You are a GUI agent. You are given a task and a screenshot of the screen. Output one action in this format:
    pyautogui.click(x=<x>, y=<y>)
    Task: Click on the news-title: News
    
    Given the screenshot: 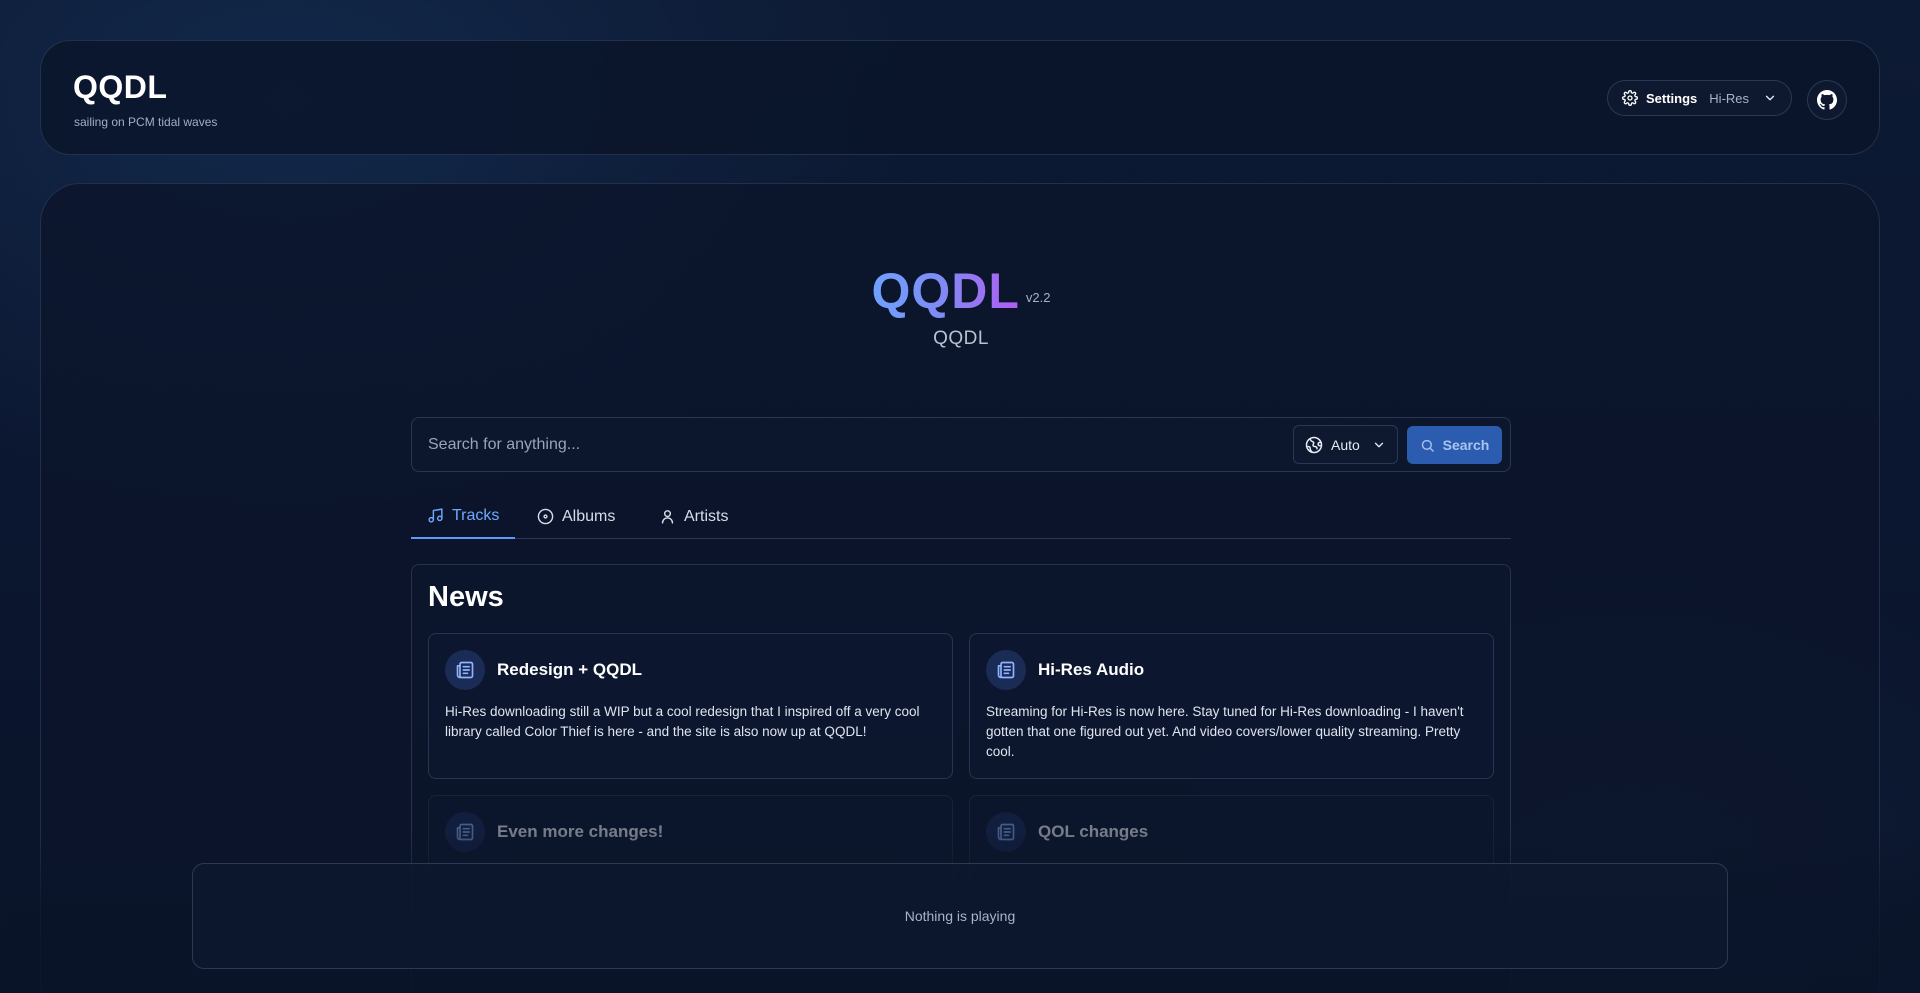 What is the action you would take?
    pyautogui.click(x=466, y=597)
    